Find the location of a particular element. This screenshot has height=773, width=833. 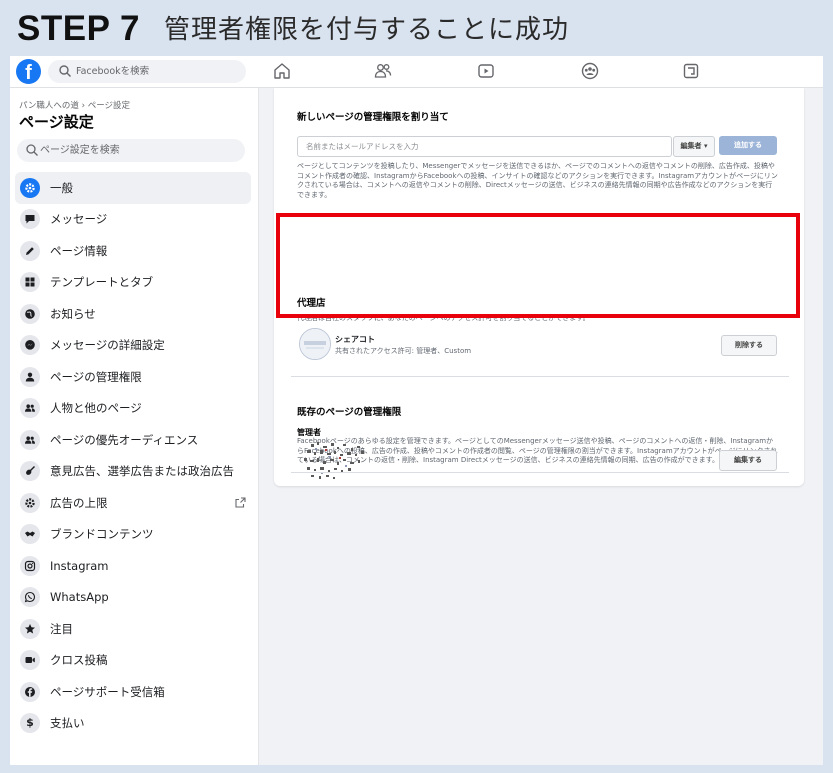

sidebar-item-label: 一般 is located at coordinates (61, 187).